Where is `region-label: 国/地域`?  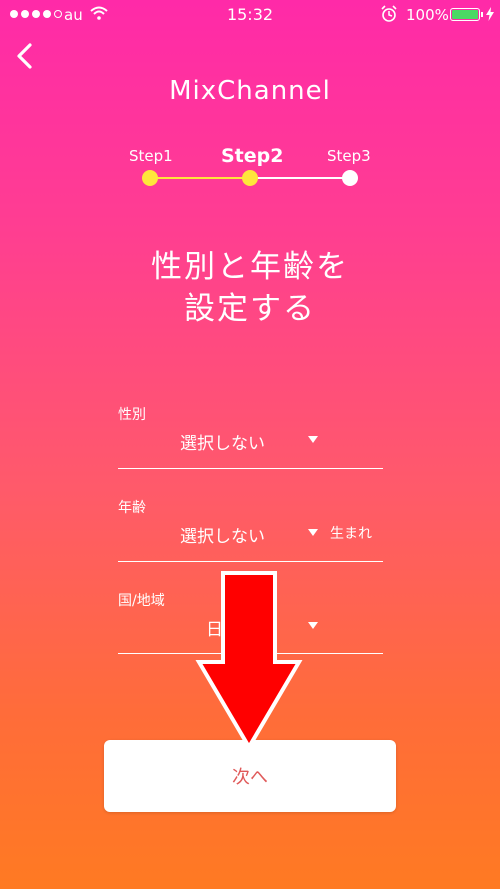
region-label: 国/地域 is located at coordinates (141, 601).